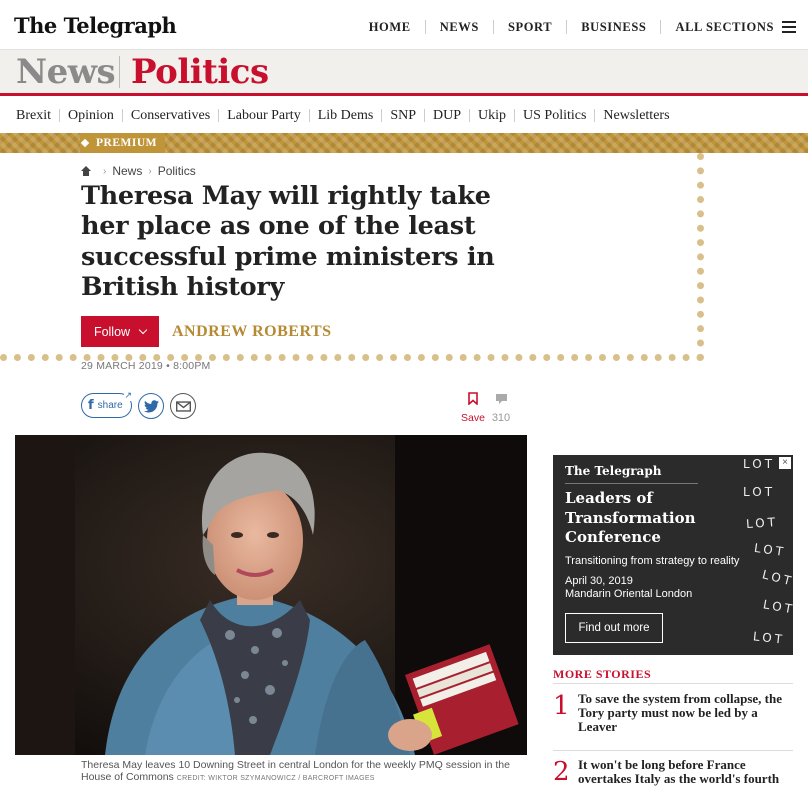  I want to click on subnav-brexit: Brexit, so click(34, 115).